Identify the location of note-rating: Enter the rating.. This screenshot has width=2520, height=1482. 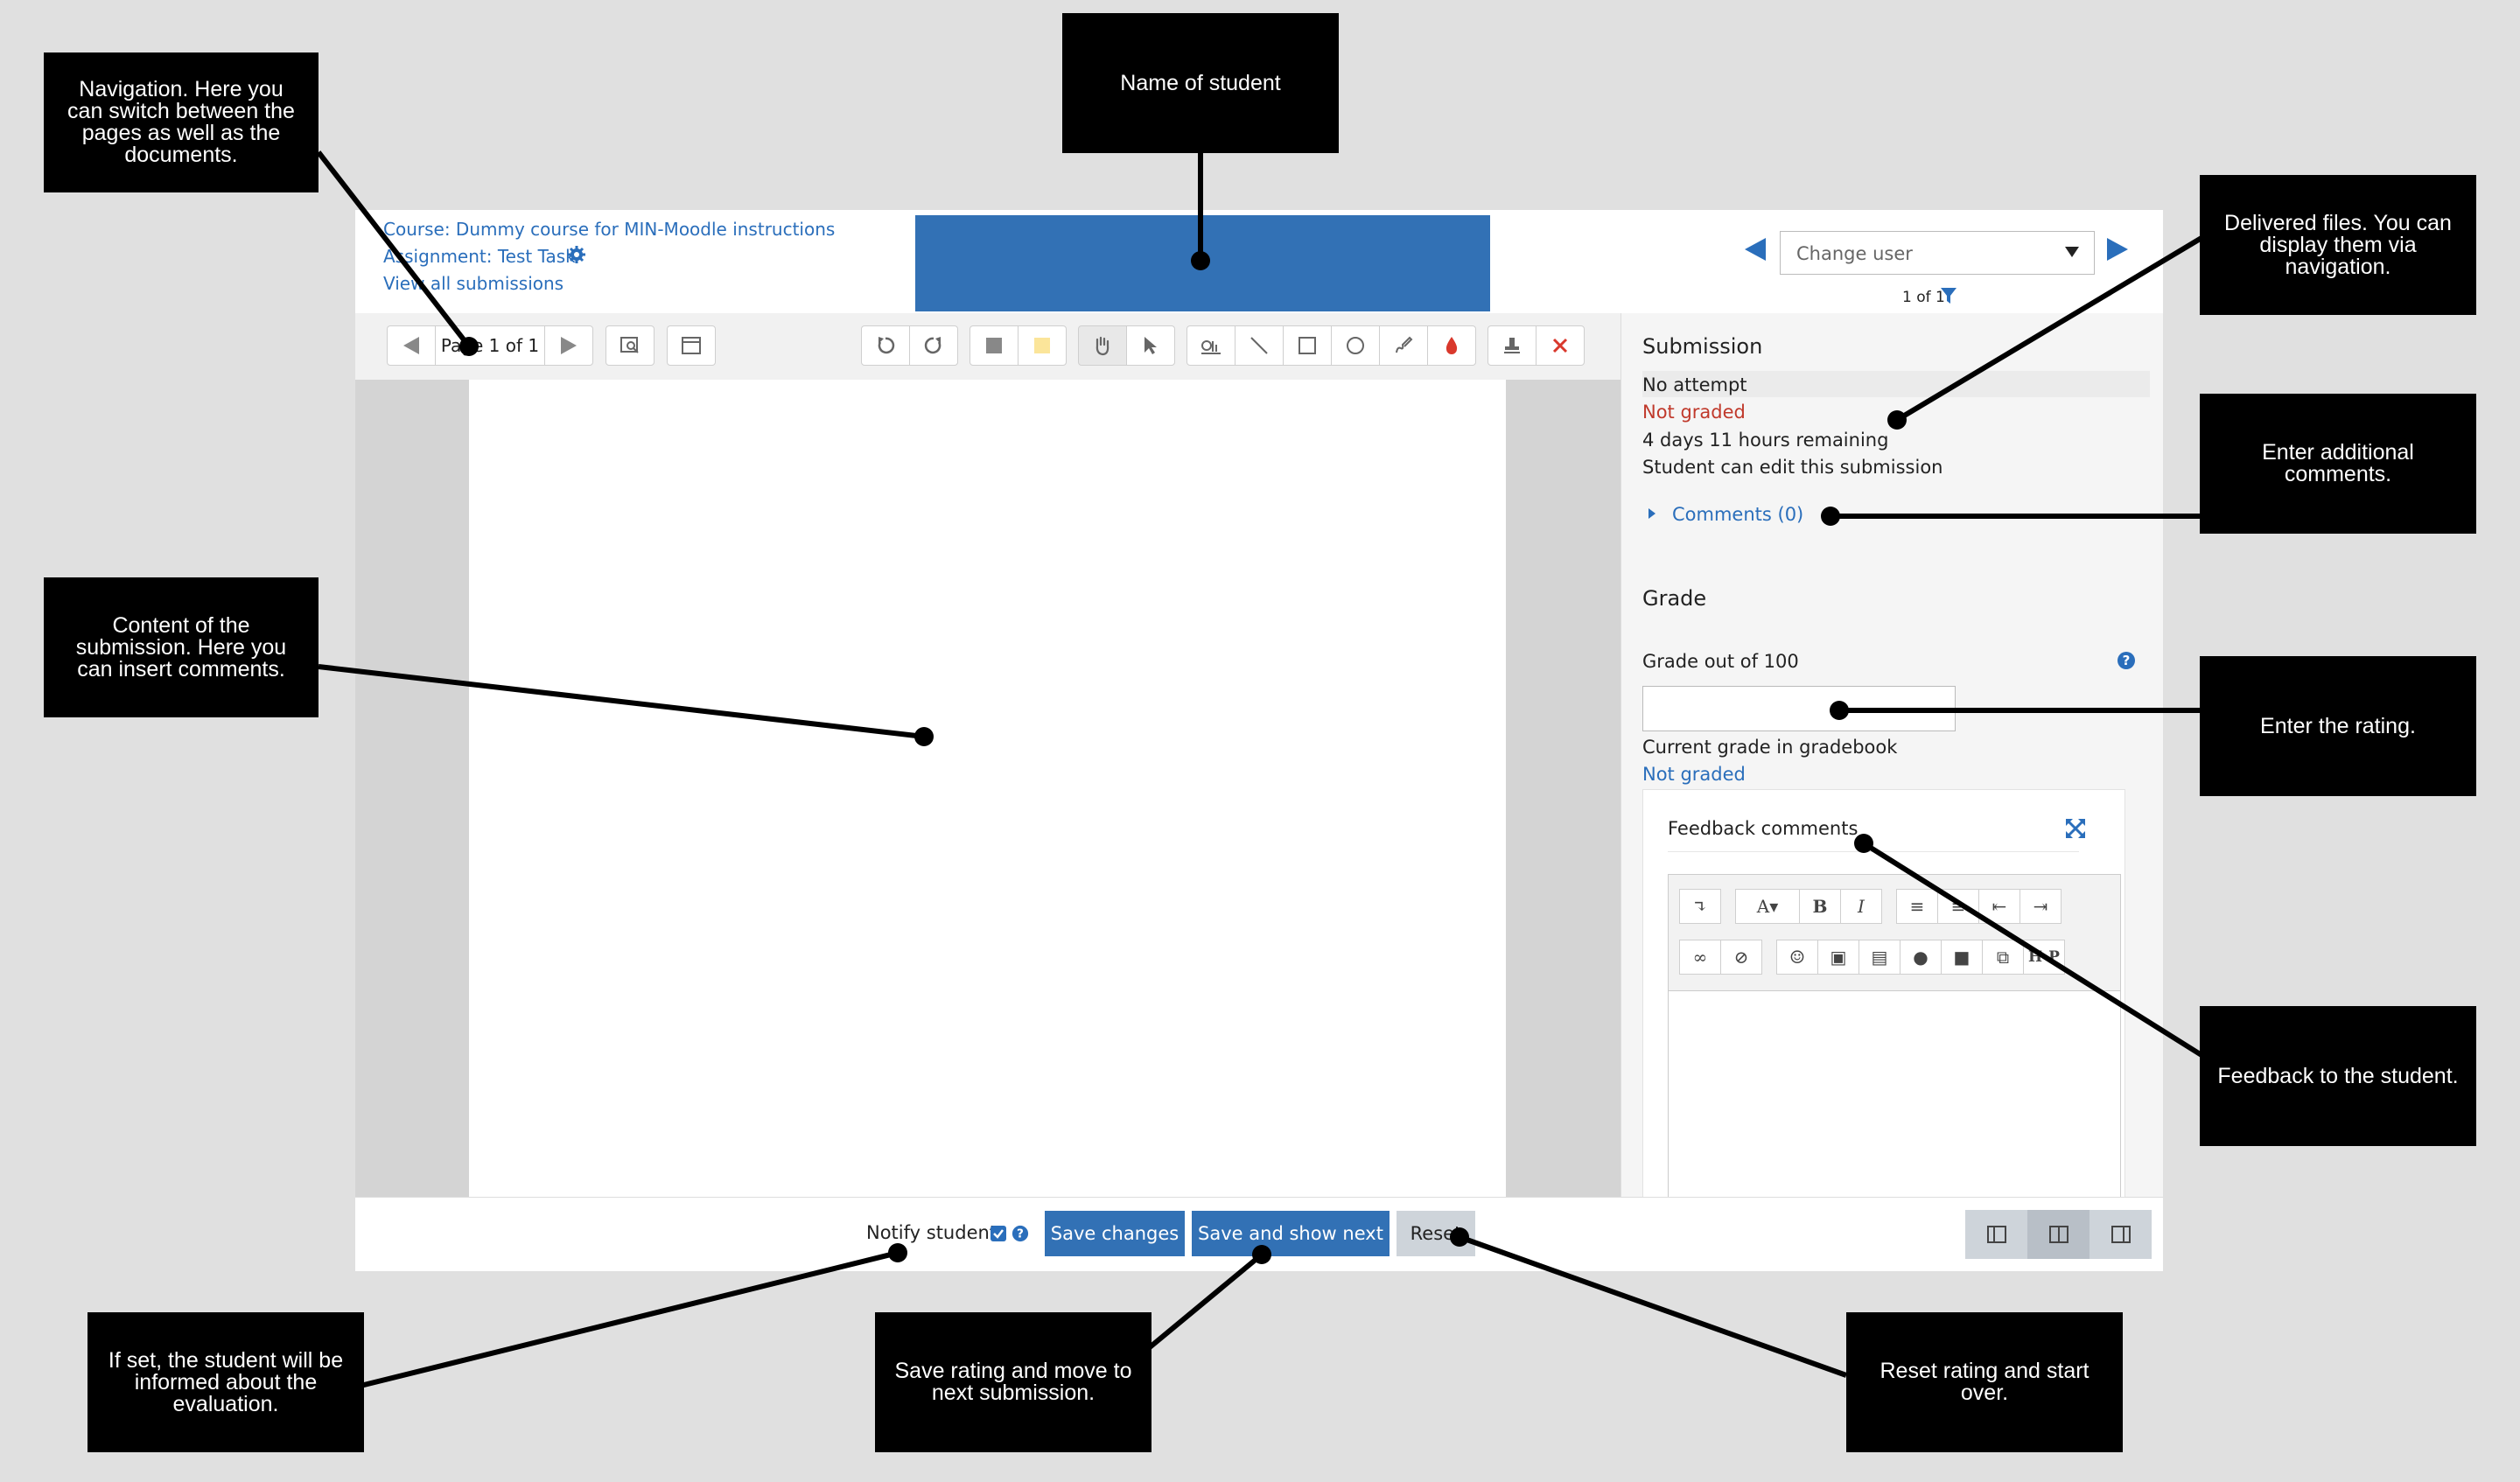
(2338, 726).